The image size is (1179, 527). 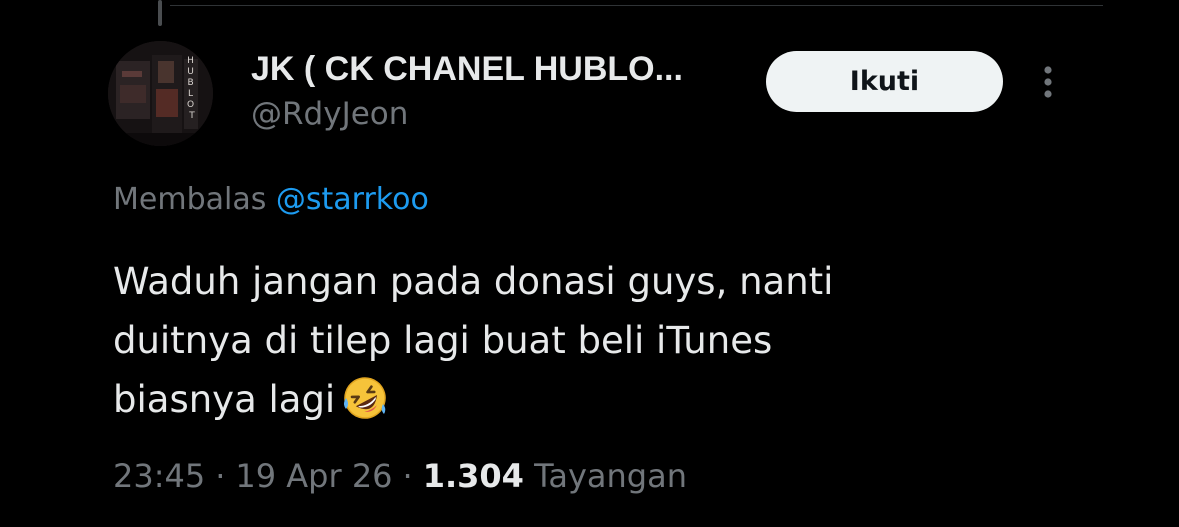 What do you see at coordinates (610, 476) in the screenshot?
I see `views-label: Tayangan` at bounding box center [610, 476].